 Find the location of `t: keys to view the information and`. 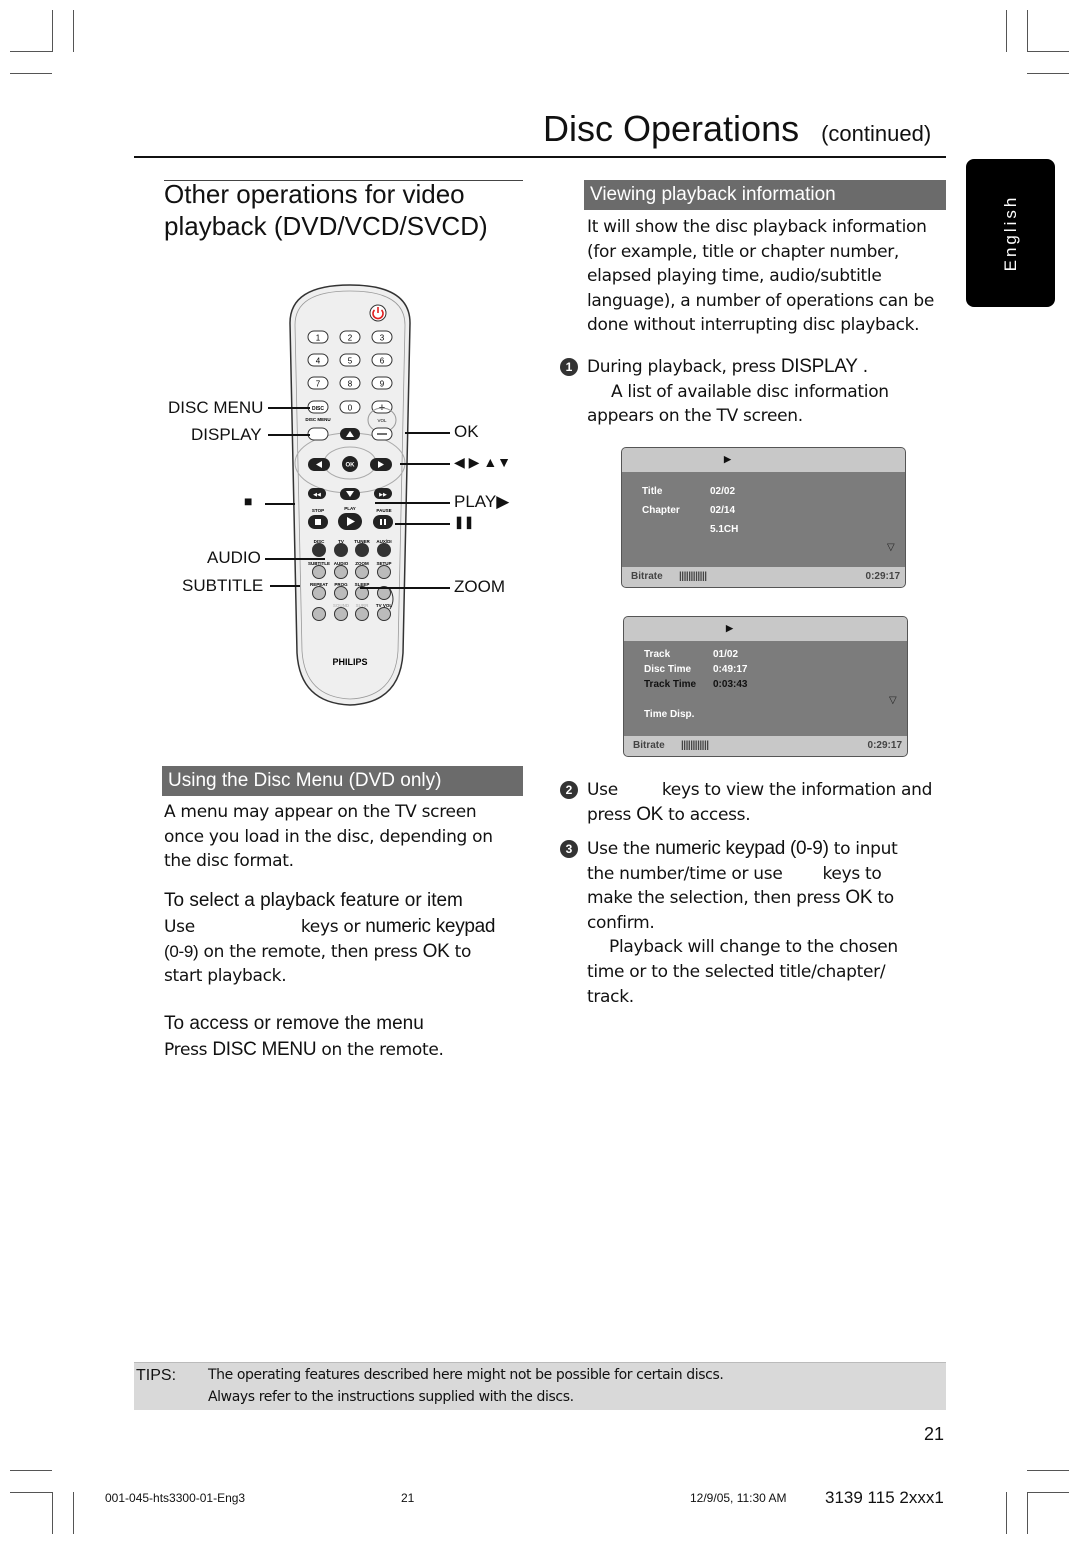

t: keys to view the information and is located at coordinates (797, 790).